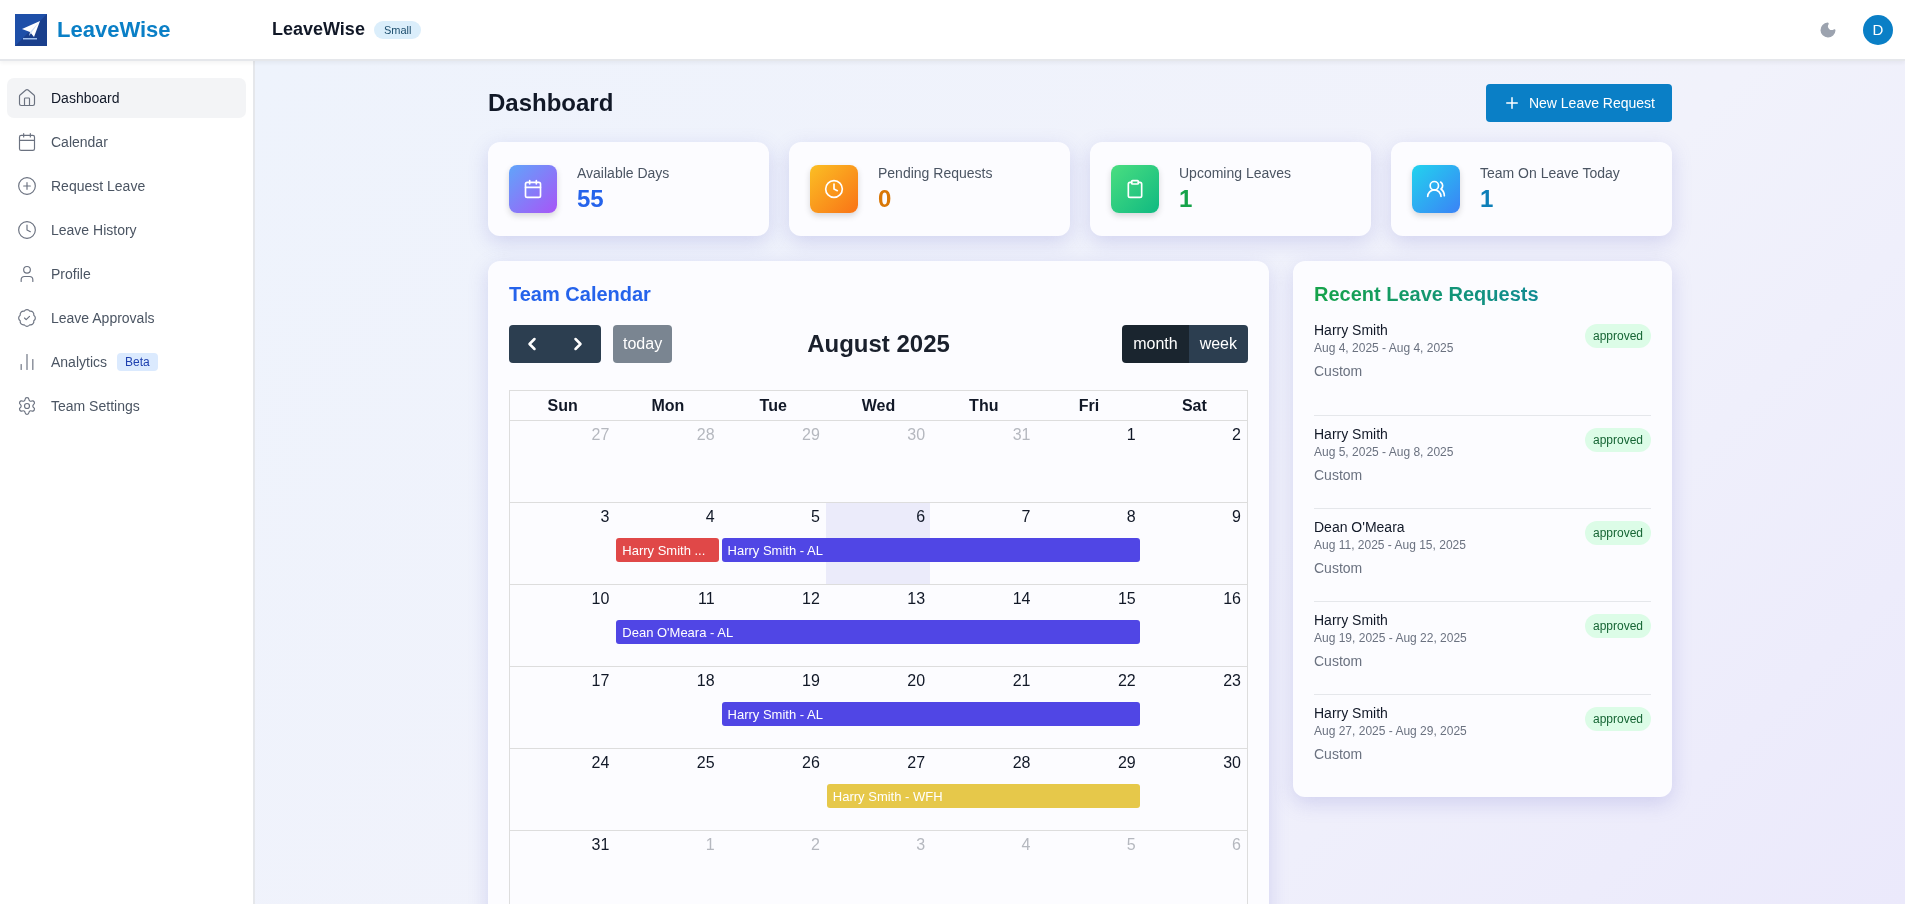  I want to click on day-cell: 20, so click(878, 684).